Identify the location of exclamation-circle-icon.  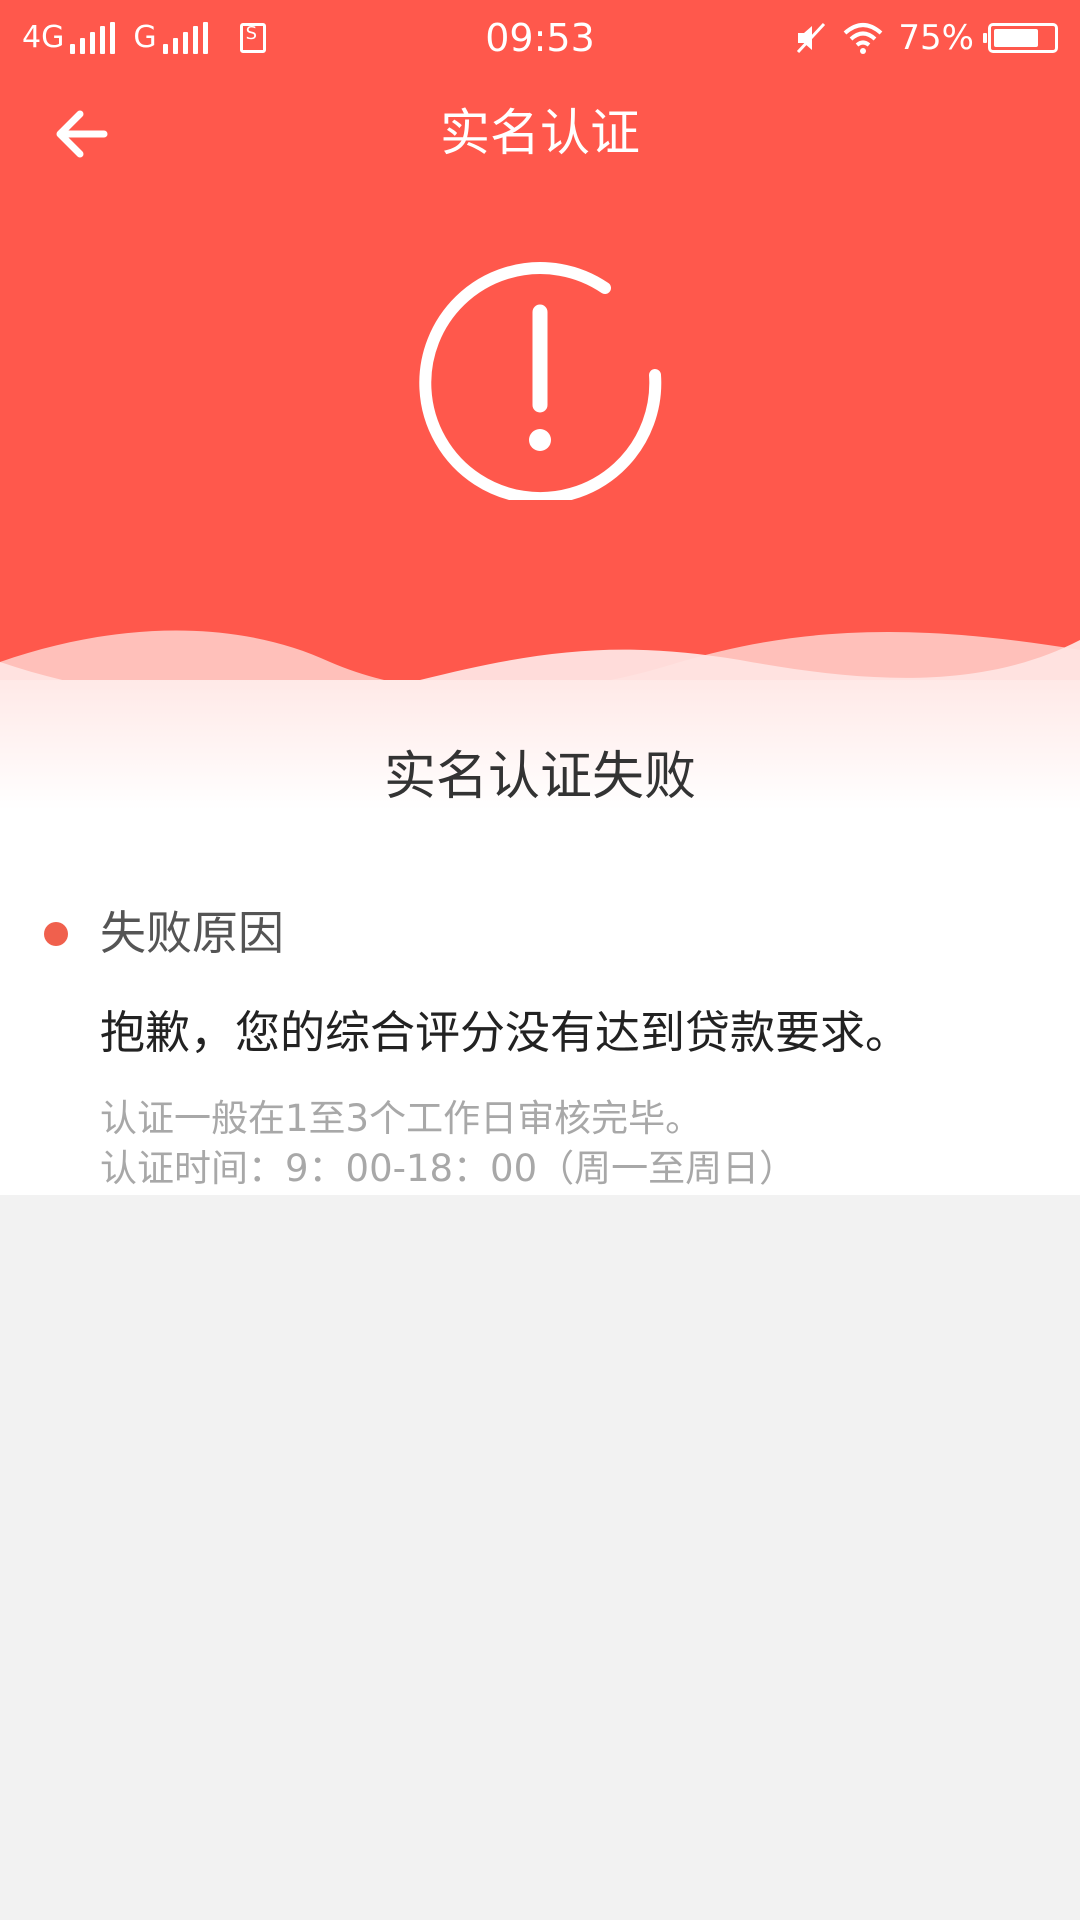
(540, 381).